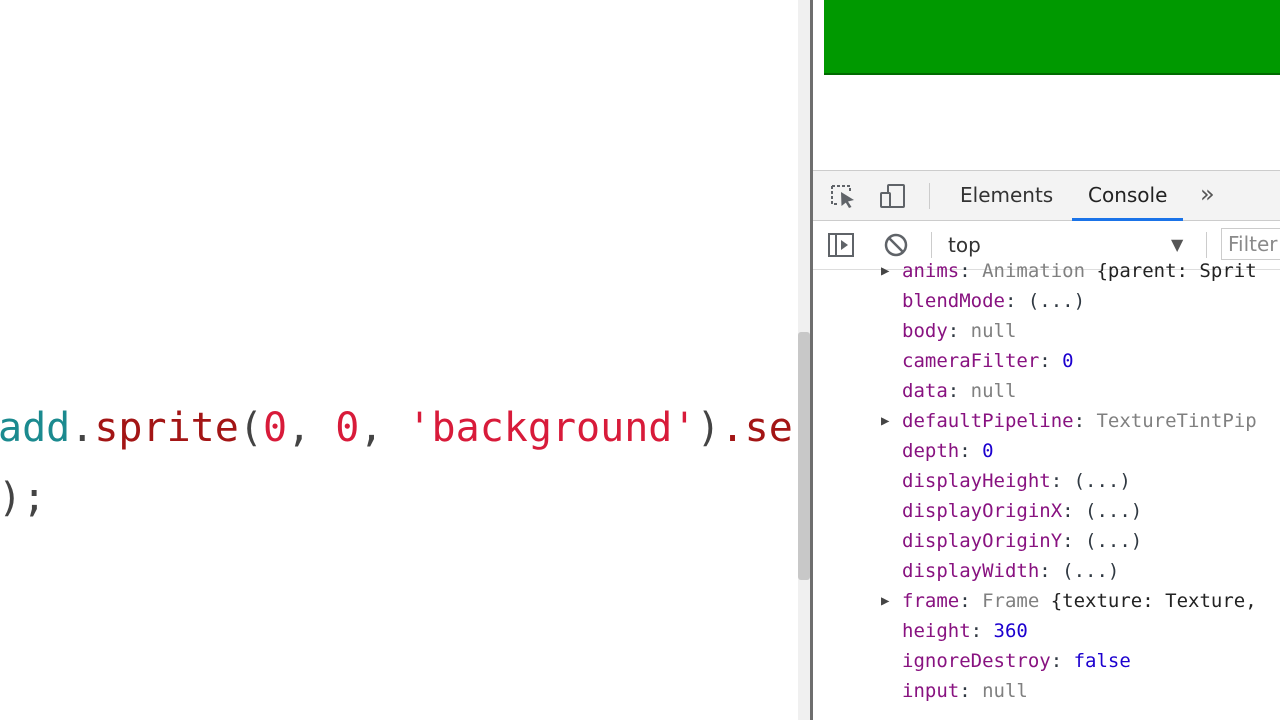  Describe the element at coordinates (1052, 37) in the screenshot. I see `game-canvas` at that location.